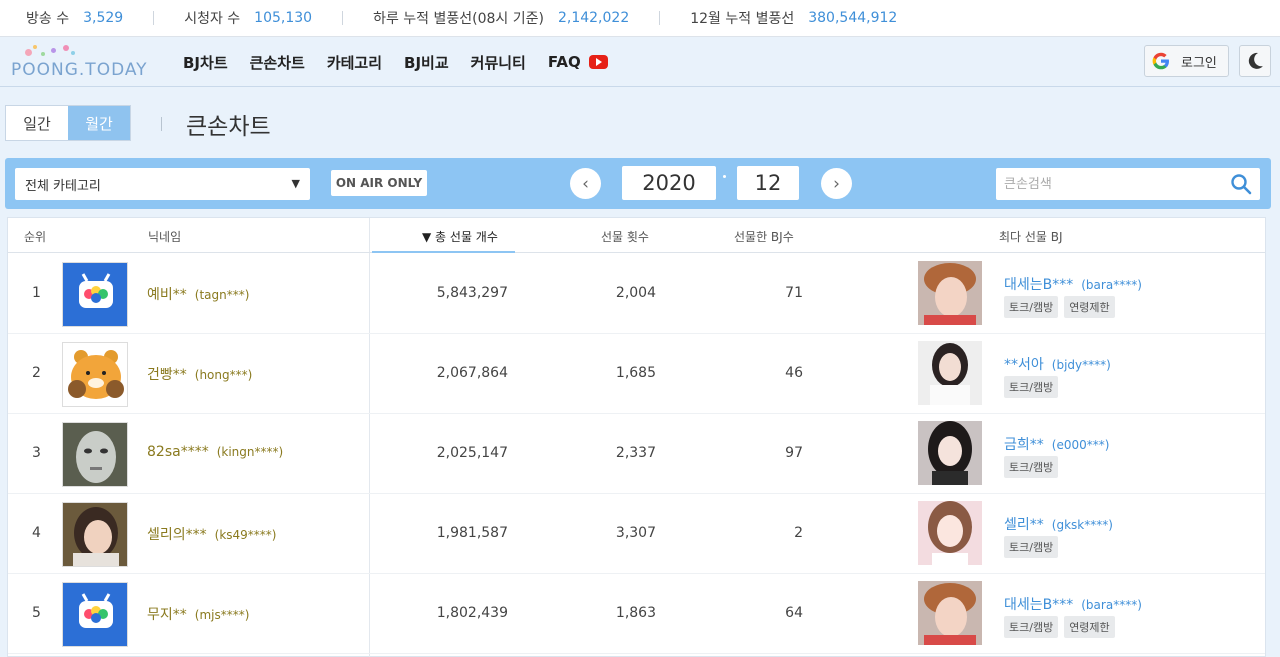  Describe the element at coordinates (162, 184) in the screenshot. I see `category-select: 전체 카테고리 ▼` at that location.